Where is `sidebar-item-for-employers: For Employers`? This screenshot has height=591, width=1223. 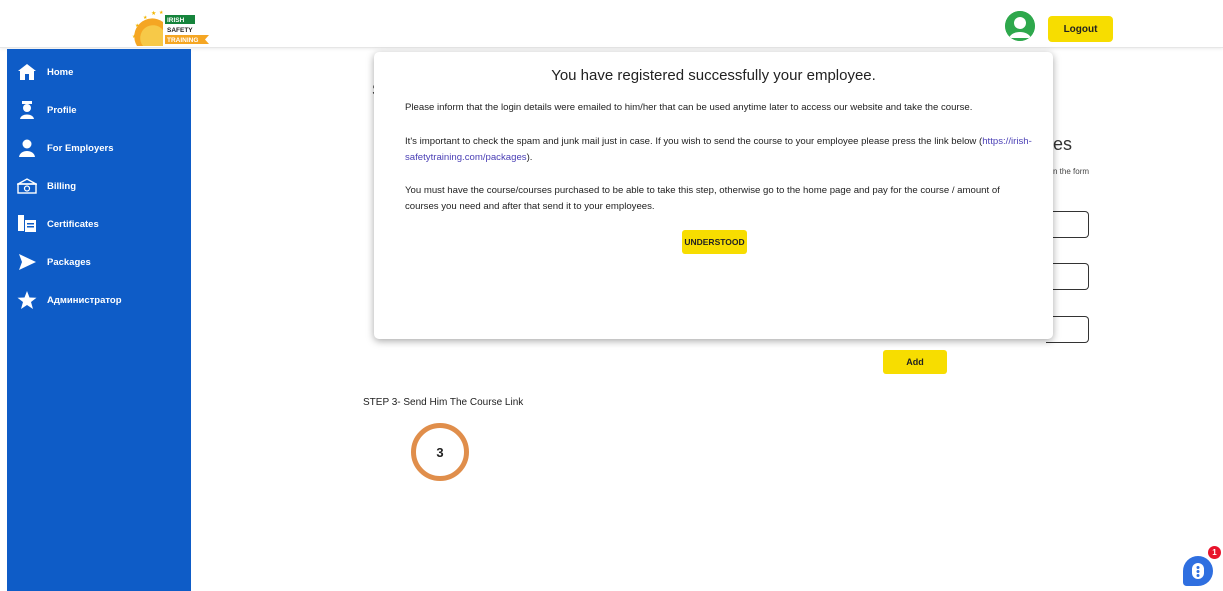 sidebar-item-for-employers: For Employers is located at coordinates (99, 148).